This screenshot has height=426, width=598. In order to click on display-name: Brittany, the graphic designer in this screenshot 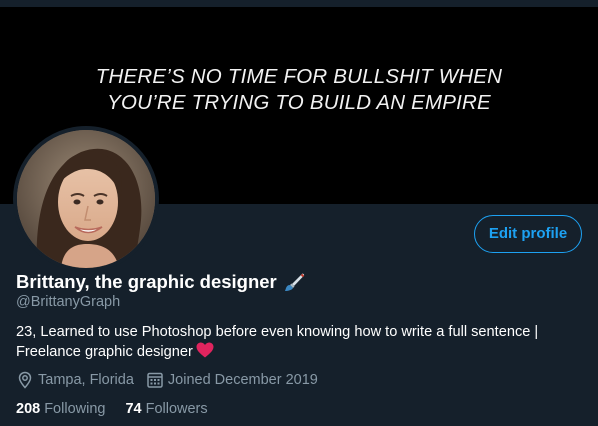, I will do `click(146, 281)`.